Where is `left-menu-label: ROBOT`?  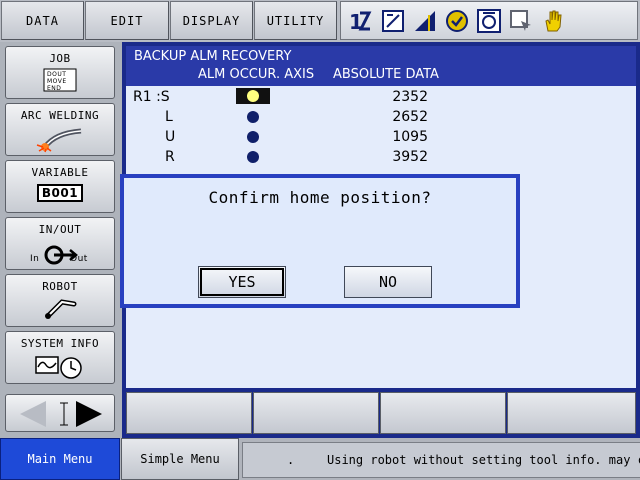
left-menu-label: ROBOT is located at coordinates (60, 286).